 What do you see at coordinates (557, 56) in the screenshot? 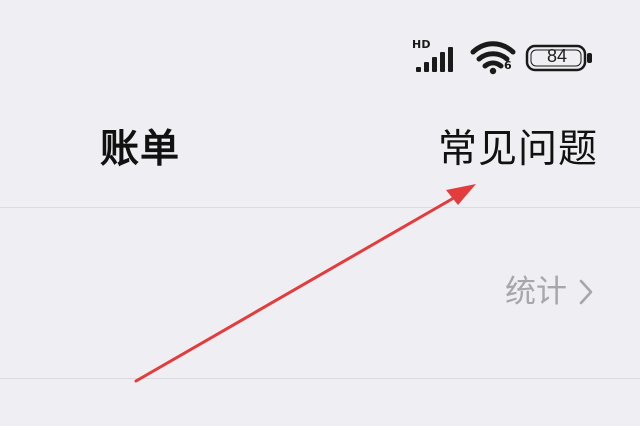
I see `battery-level: 84` at bounding box center [557, 56].